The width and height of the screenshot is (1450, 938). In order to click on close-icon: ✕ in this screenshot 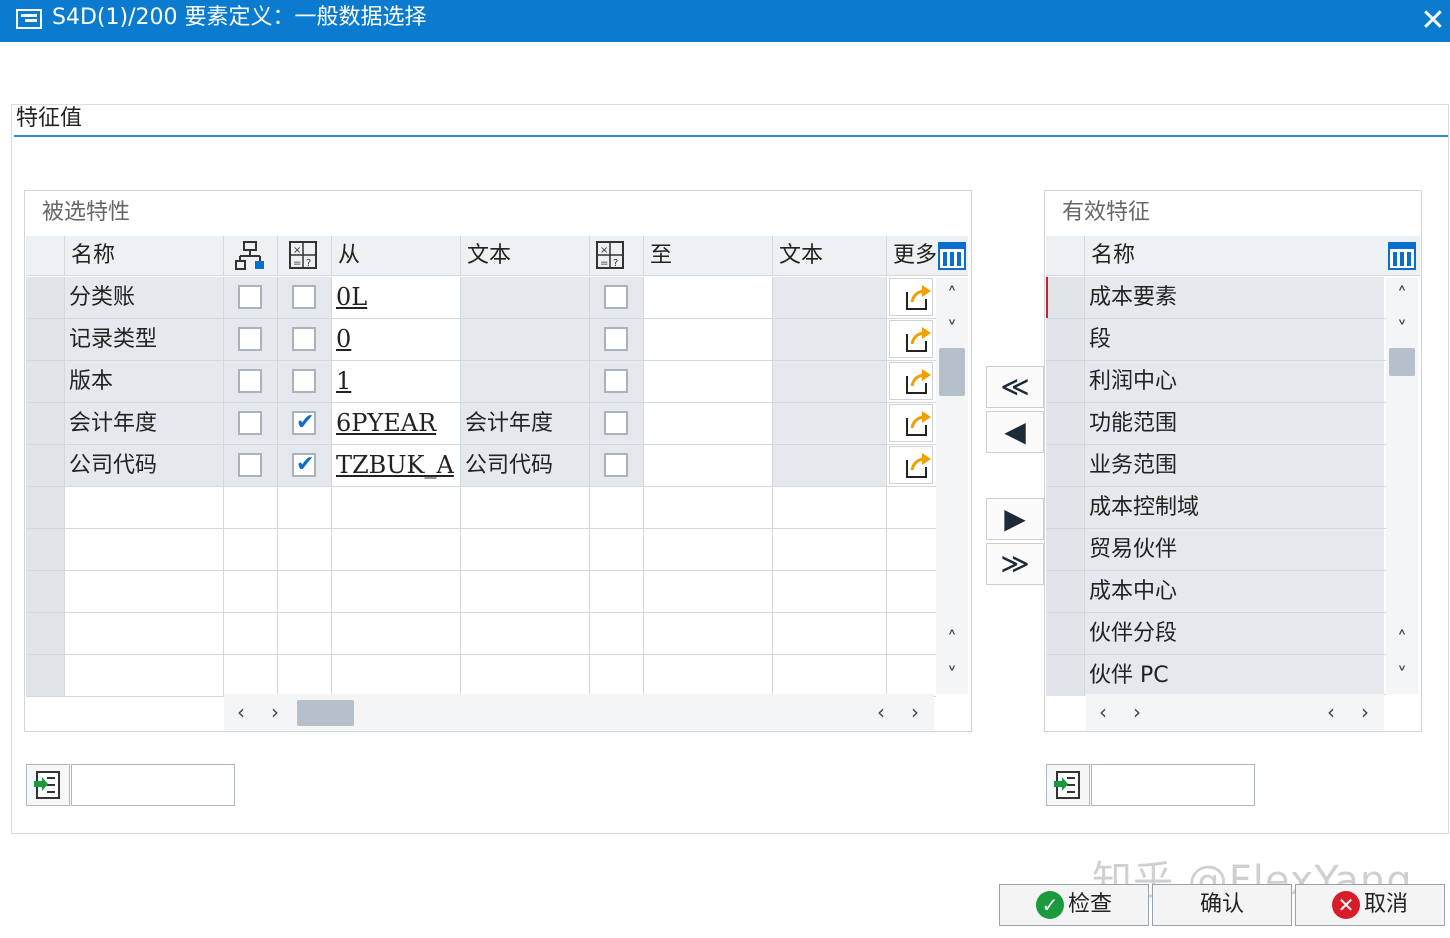, I will do `click(1433, 21)`.